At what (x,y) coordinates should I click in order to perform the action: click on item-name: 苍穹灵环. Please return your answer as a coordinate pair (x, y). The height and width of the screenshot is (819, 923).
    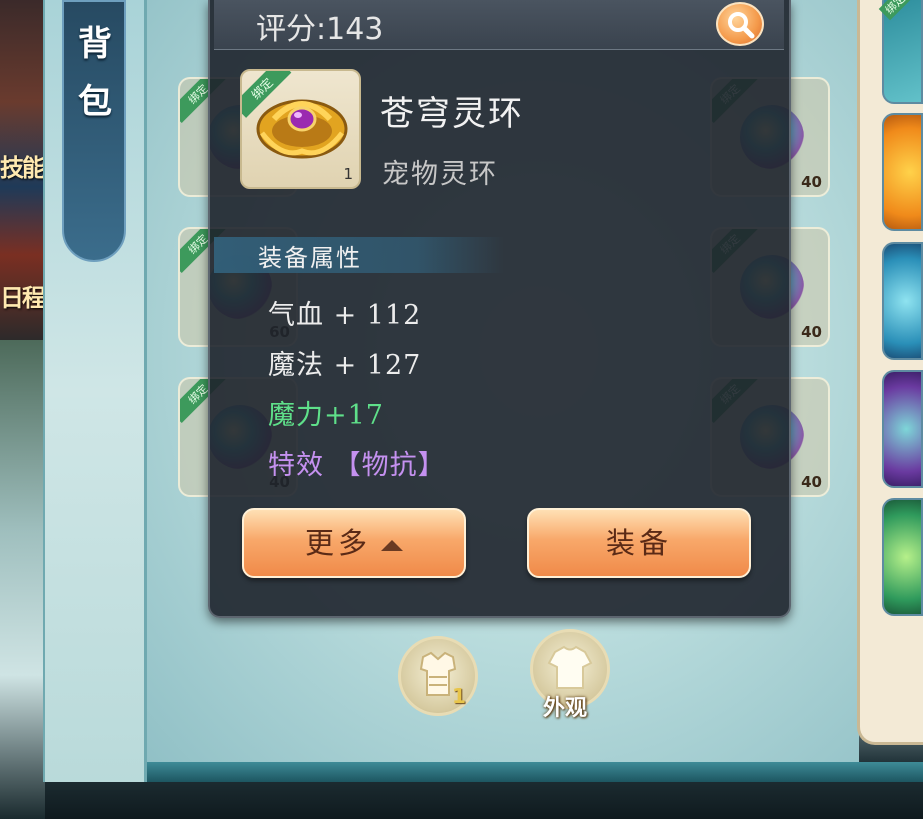
    Looking at the image, I should click on (452, 114).